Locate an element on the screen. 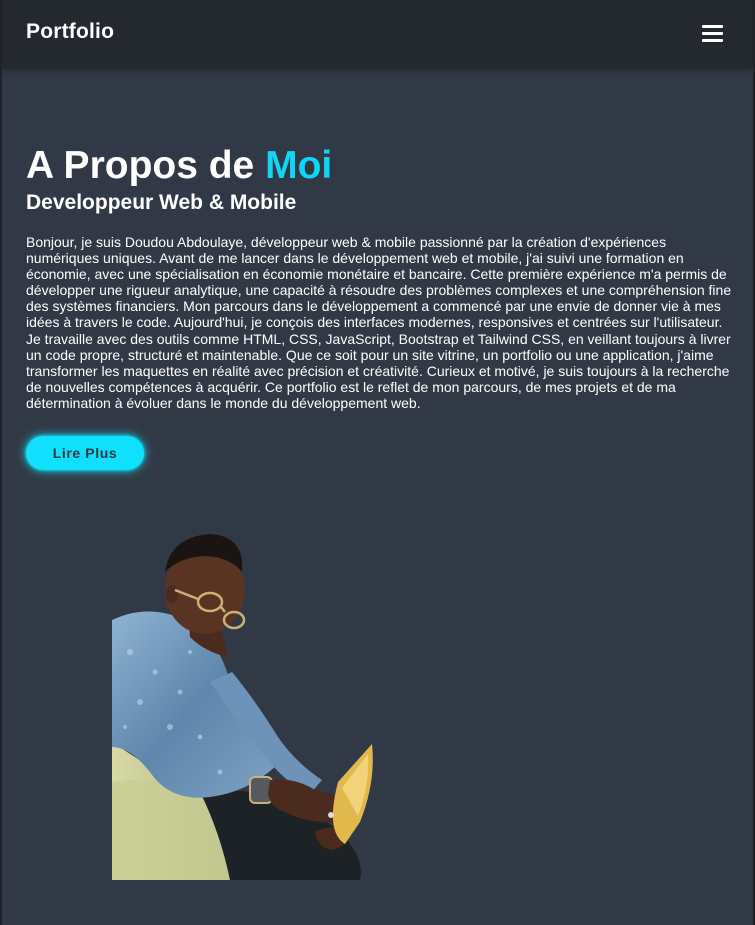 This screenshot has width=755, height=925. profile-photo is located at coordinates (242, 707).